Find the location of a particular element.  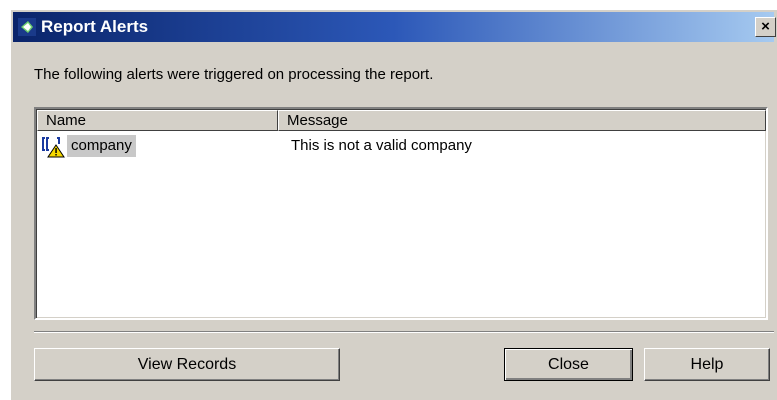

divider-highlight is located at coordinates (404, 332).